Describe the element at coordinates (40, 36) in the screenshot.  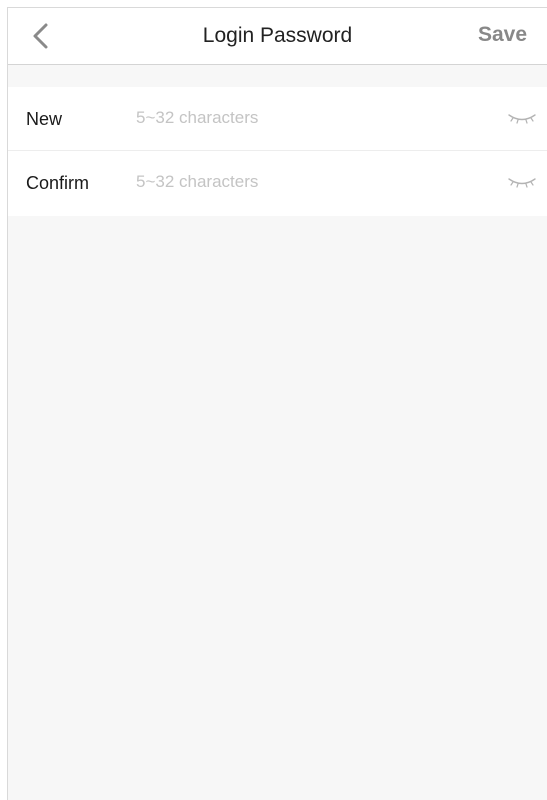
I see `chevron-left-icon` at that location.